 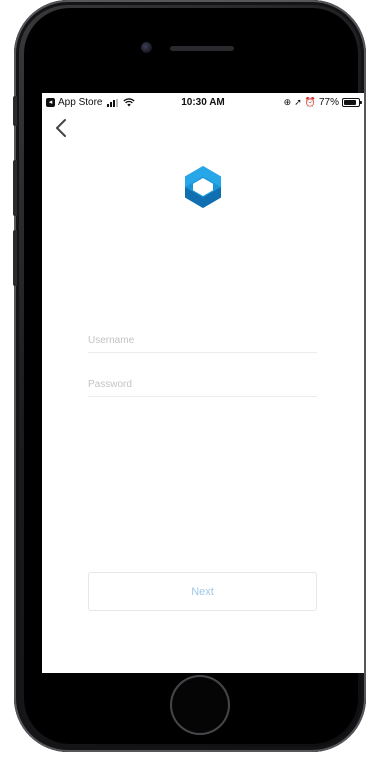 What do you see at coordinates (202, 340) in the screenshot?
I see `username-input` at bounding box center [202, 340].